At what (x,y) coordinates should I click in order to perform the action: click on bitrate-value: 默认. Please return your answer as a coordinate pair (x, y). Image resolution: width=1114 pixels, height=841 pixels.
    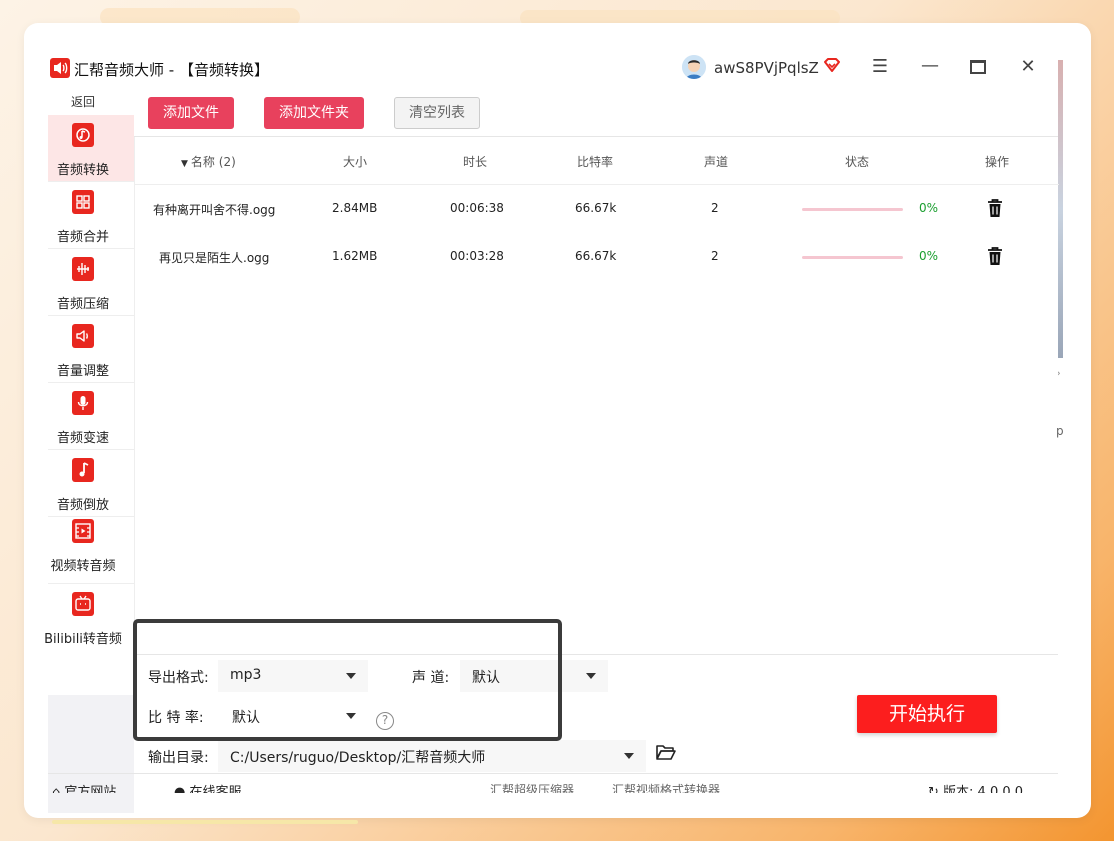
    Looking at the image, I should click on (246, 718).